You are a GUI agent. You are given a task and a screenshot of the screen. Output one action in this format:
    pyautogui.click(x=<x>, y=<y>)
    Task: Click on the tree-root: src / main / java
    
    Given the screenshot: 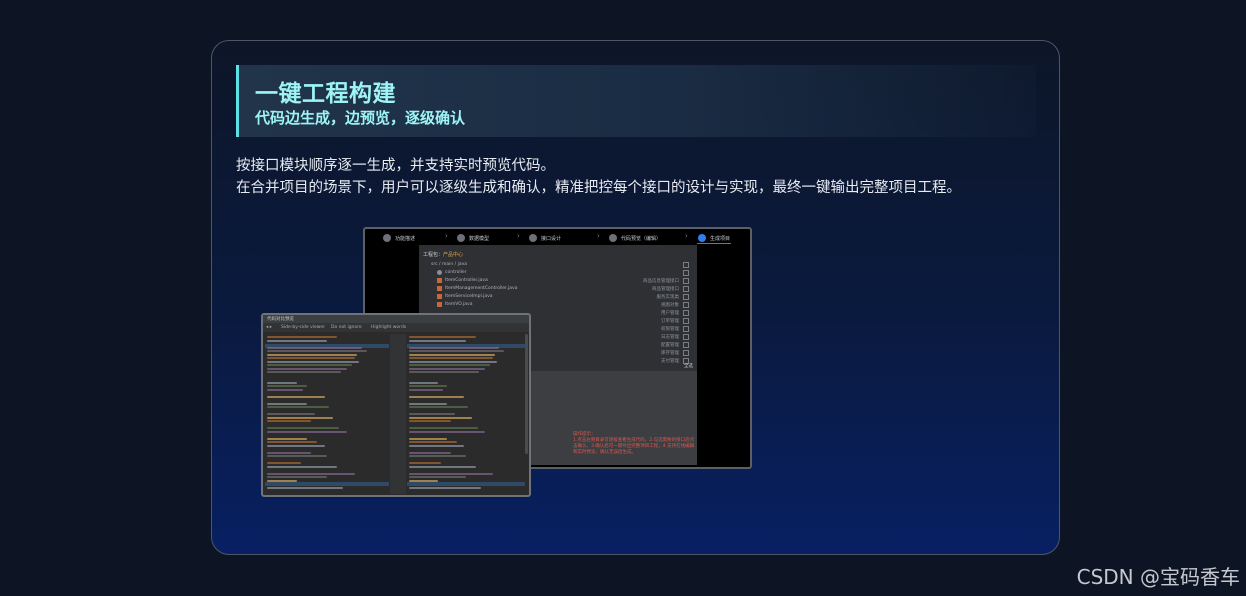 What is the action you would take?
    pyautogui.click(x=560, y=265)
    